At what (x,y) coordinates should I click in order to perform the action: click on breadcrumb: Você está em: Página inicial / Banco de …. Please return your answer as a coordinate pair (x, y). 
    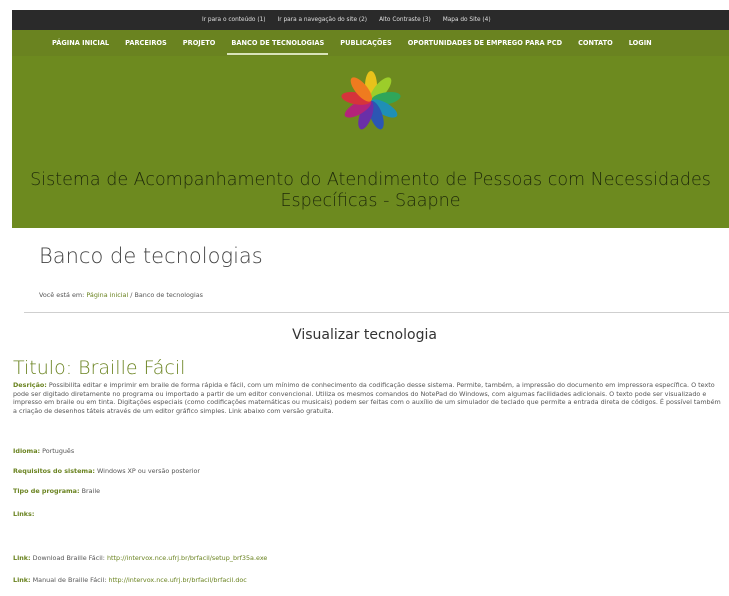
    Looking at the image, I should click on (121, 295).